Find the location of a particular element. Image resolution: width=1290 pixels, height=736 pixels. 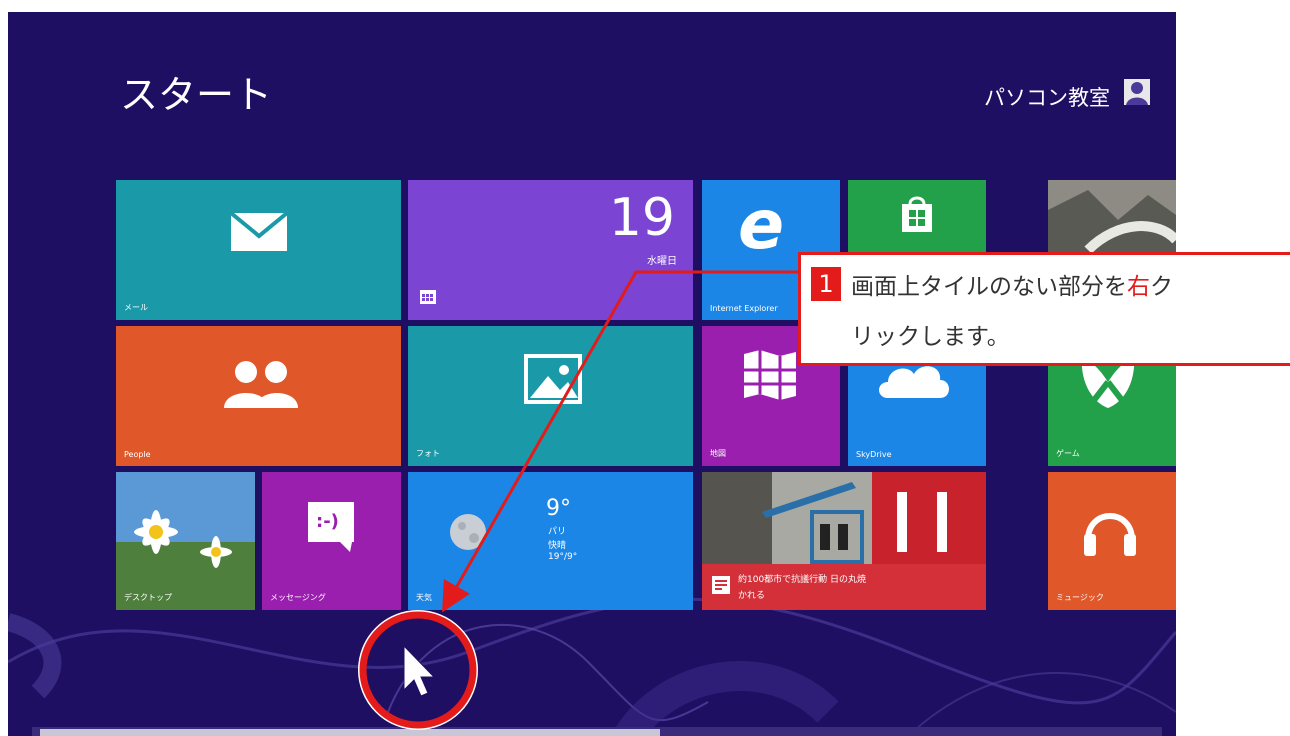

calendar-day: 19 is located at coordinates (641, 218).